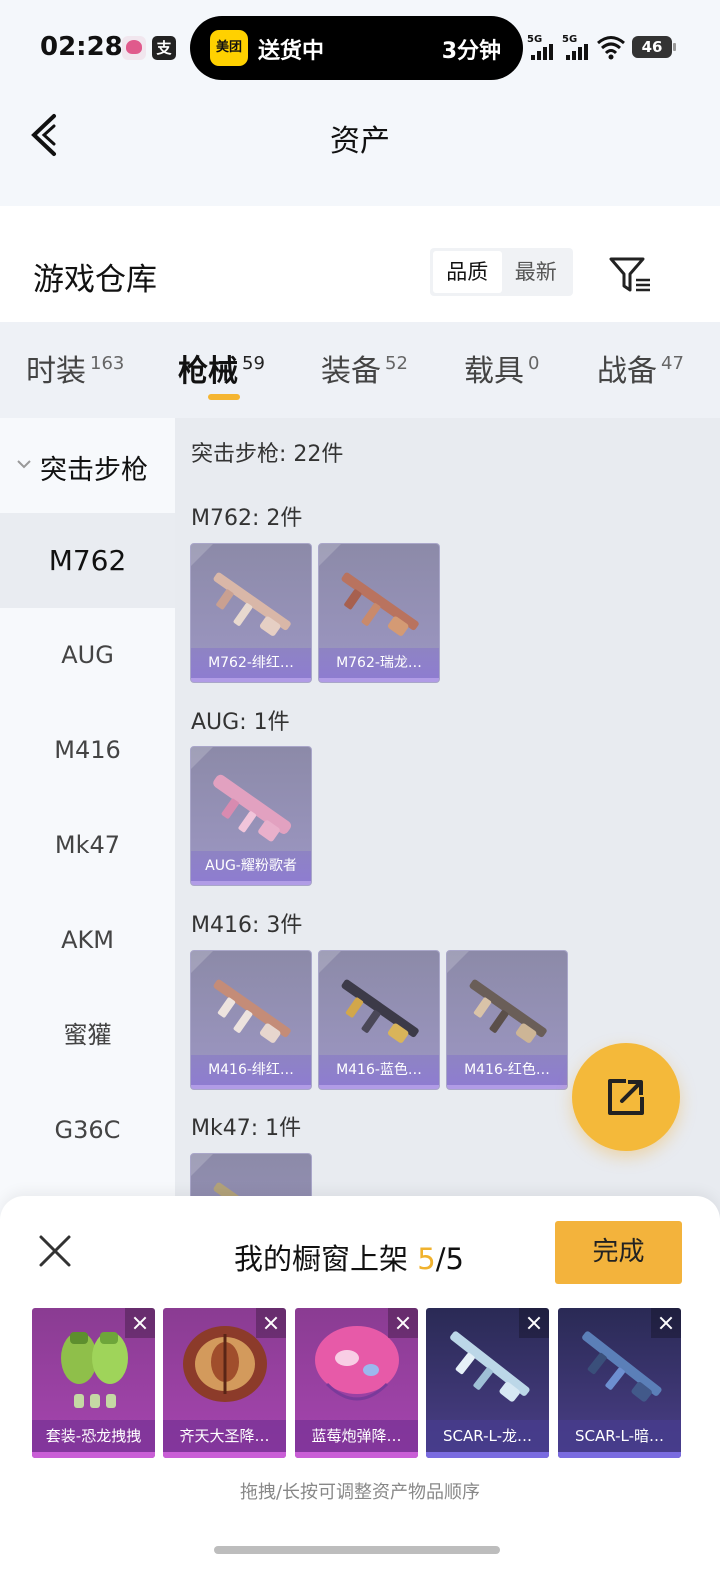 The height and width of the screenshot is (1584, 720). I want to click on sidebar-item-honey-badger: 蜜獾, so click(87, 1035).